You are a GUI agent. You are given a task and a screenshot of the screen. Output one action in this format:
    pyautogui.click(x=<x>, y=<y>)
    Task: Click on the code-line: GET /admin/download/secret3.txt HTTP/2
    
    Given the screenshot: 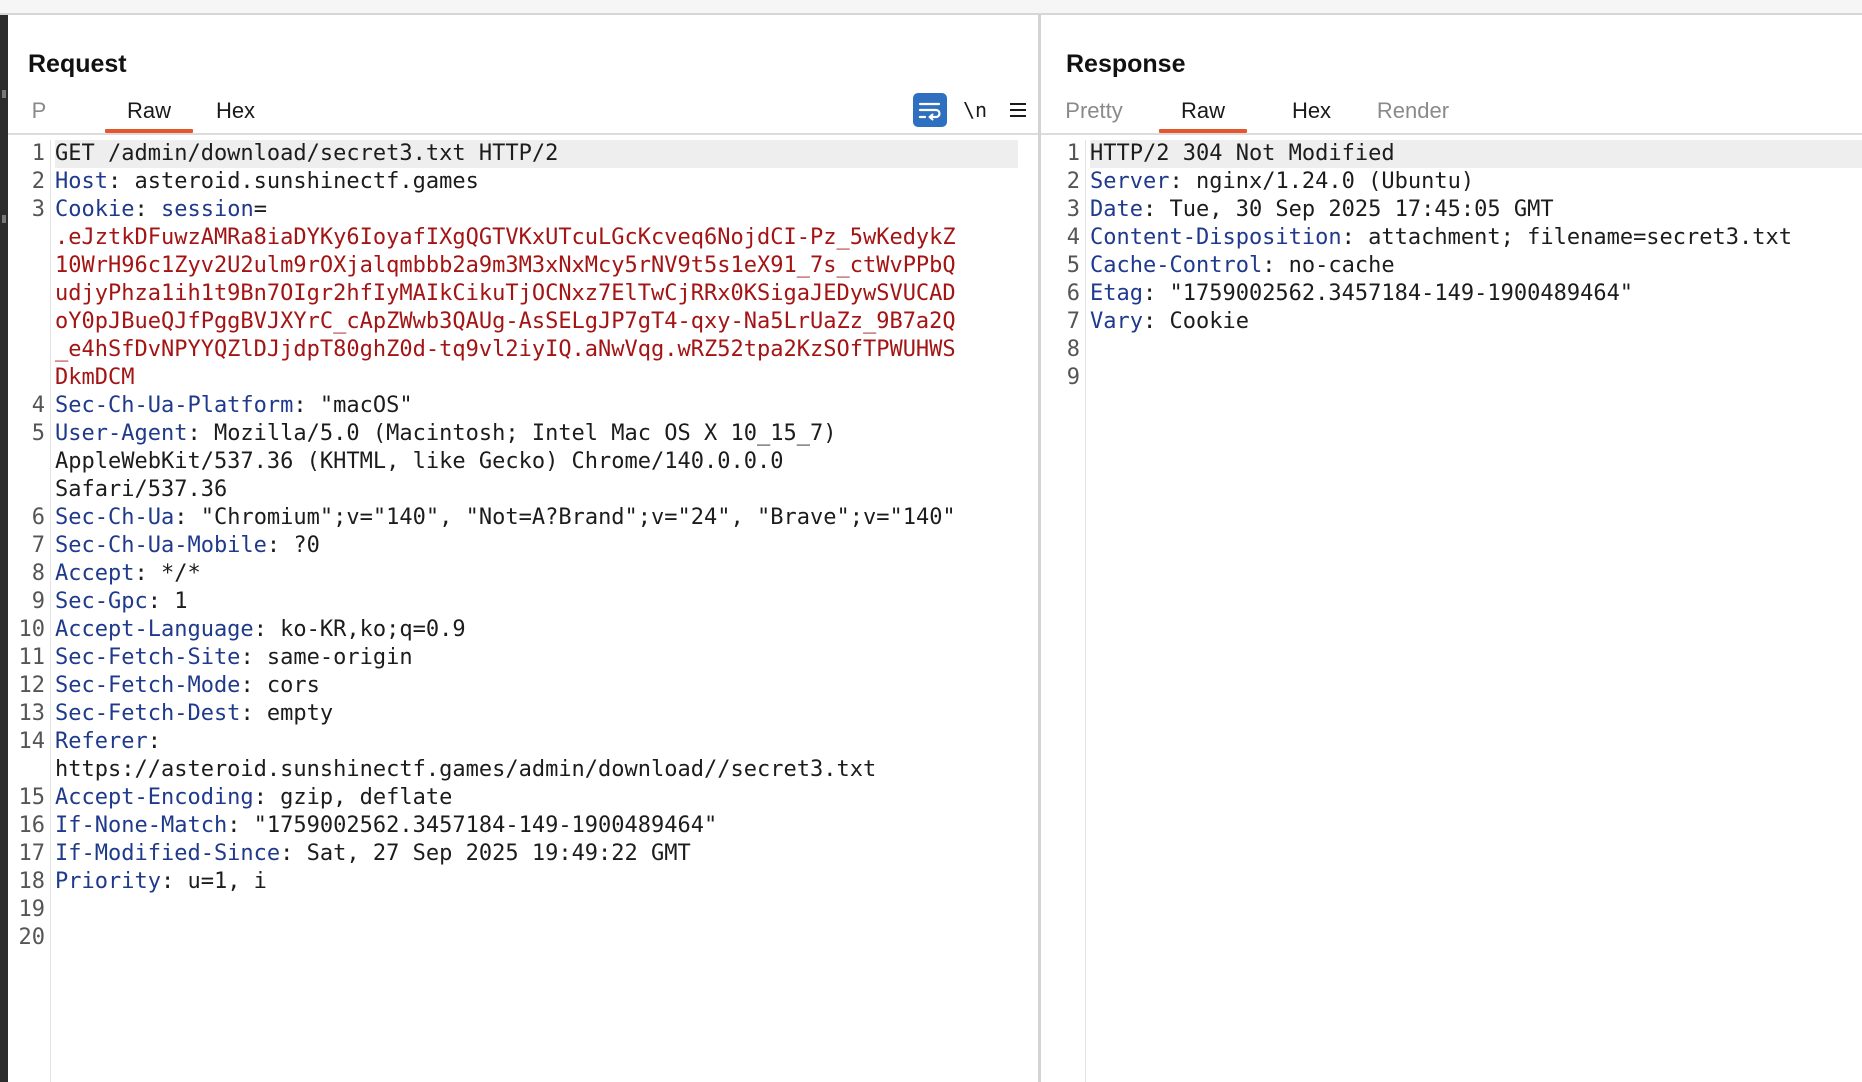 What is the action you would take?
    pyautogui.click(x=536, y=154)
    